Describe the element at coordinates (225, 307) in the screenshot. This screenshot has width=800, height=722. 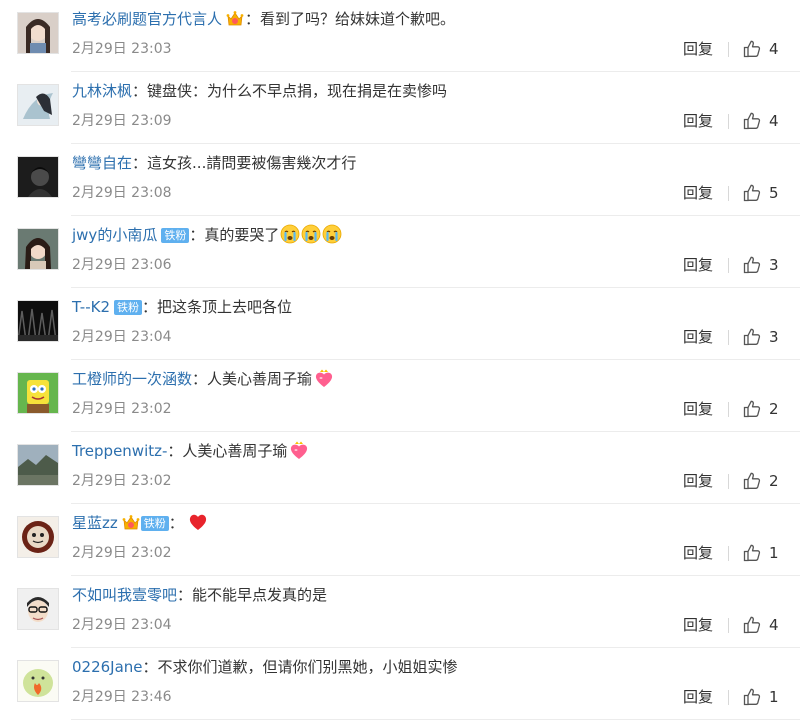
I see `comment-content: 把这条顶上去吧各位` at that location.